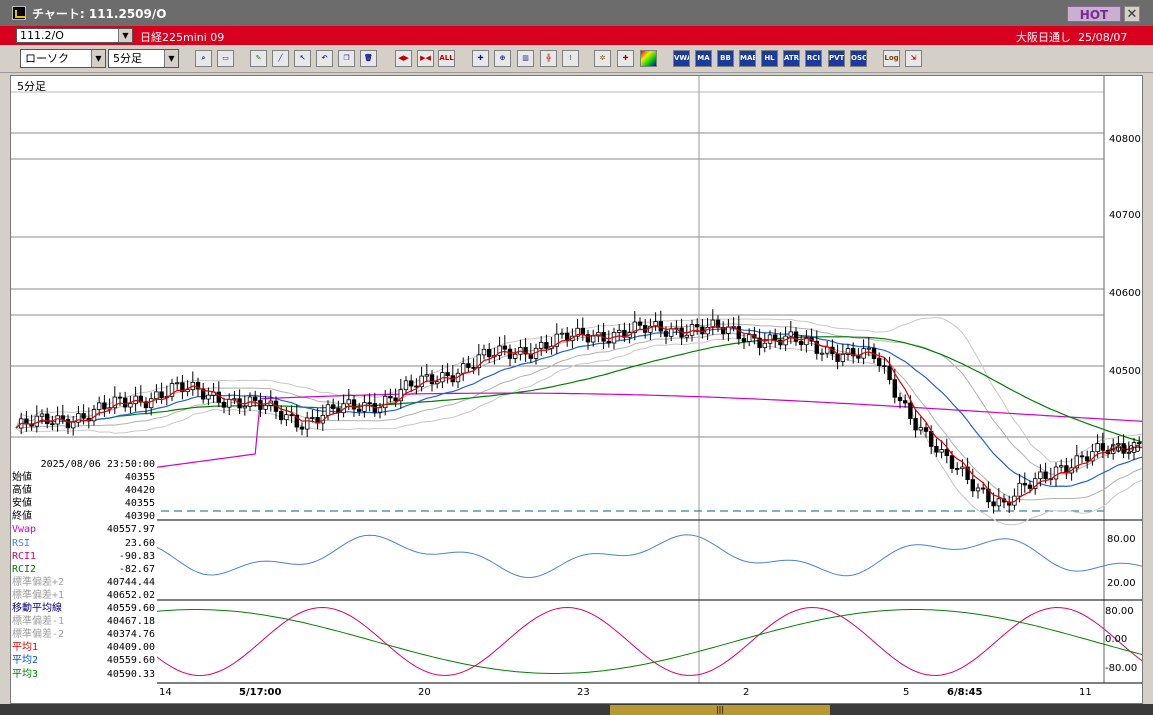  What do you see at coordinates (602, 58) in the screenshot?
I see `gear-icon: ✲` at bounding box center [602, 58].